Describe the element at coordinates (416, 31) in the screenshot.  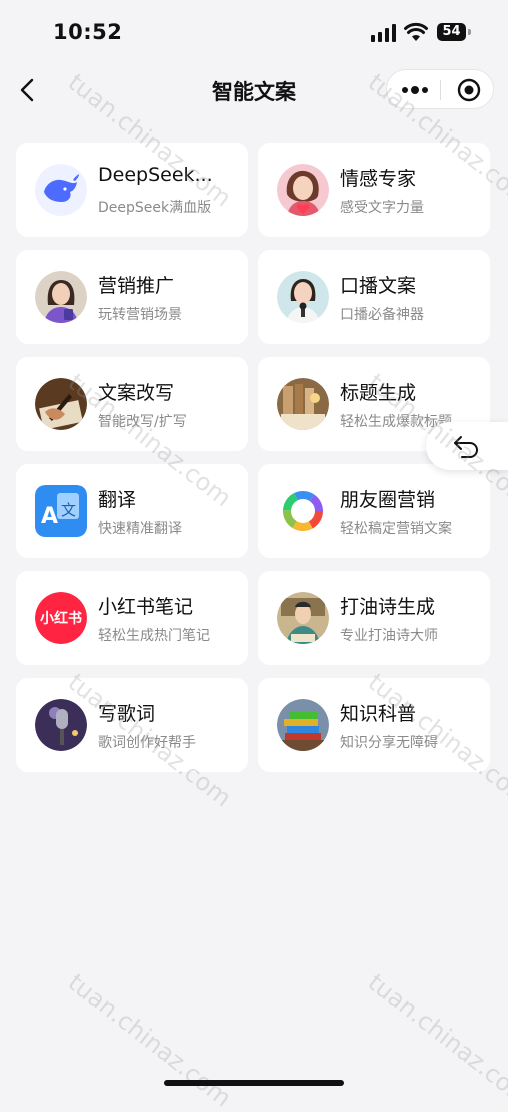
I see `wifi-icon` at that location.